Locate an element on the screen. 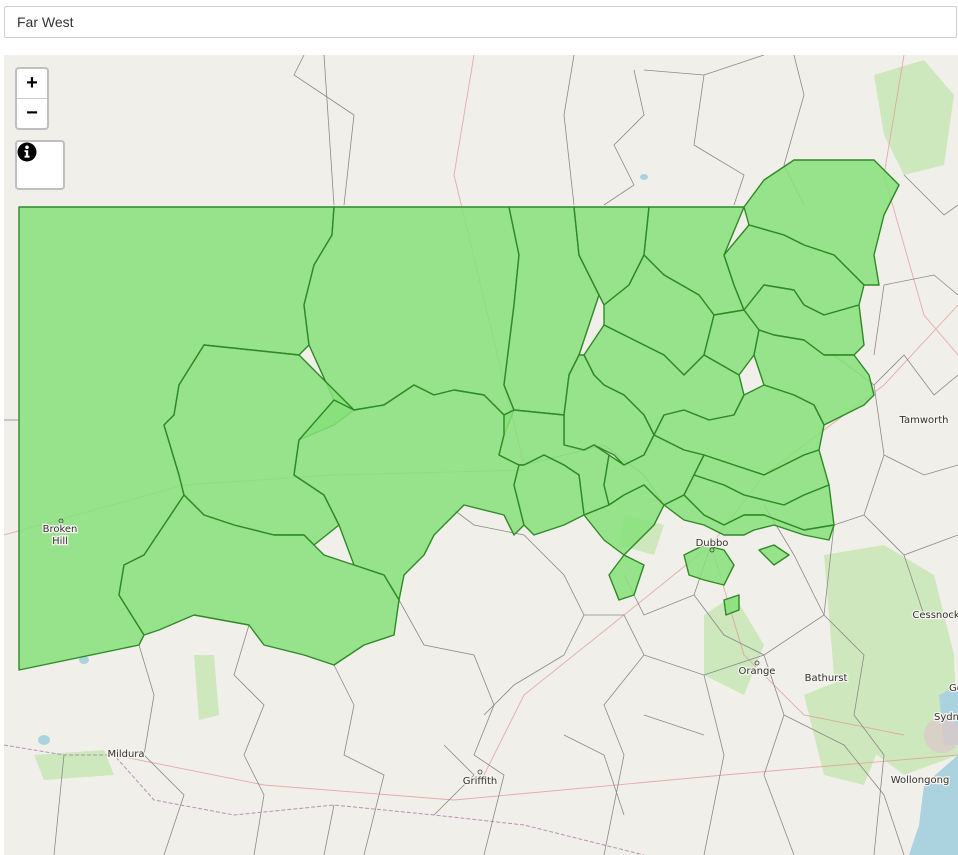 The height and width of the screenshot is (855, 958). label-mildura: Mildura is located at coordinates (125, 754).